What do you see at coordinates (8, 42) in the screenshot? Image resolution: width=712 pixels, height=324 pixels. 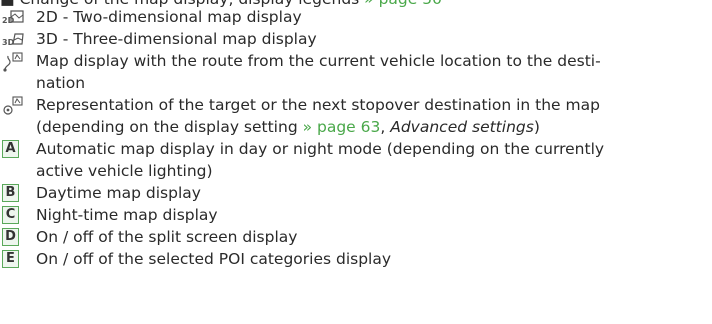 I see `svg-text: 3D` at bounding box center [8, 42].